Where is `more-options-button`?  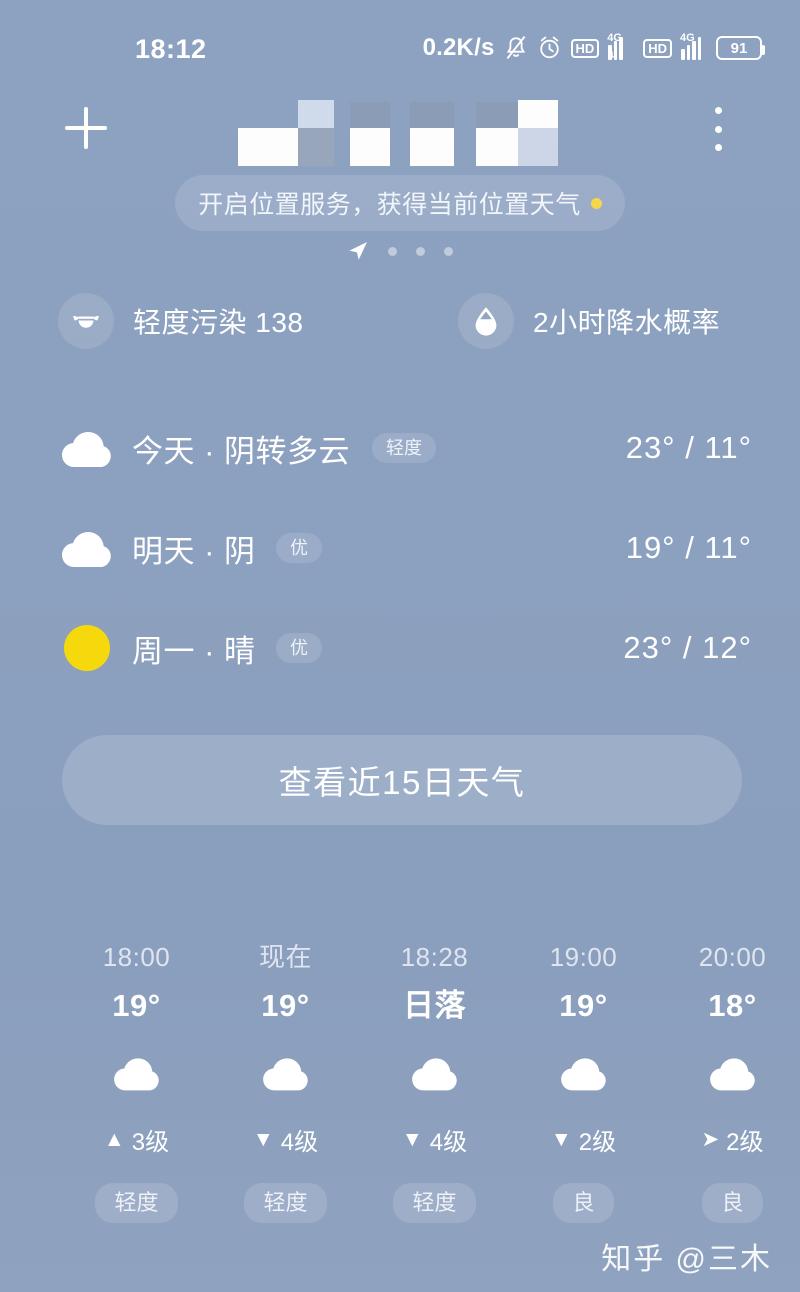
more-options-button is located at coordinates (718, 129).